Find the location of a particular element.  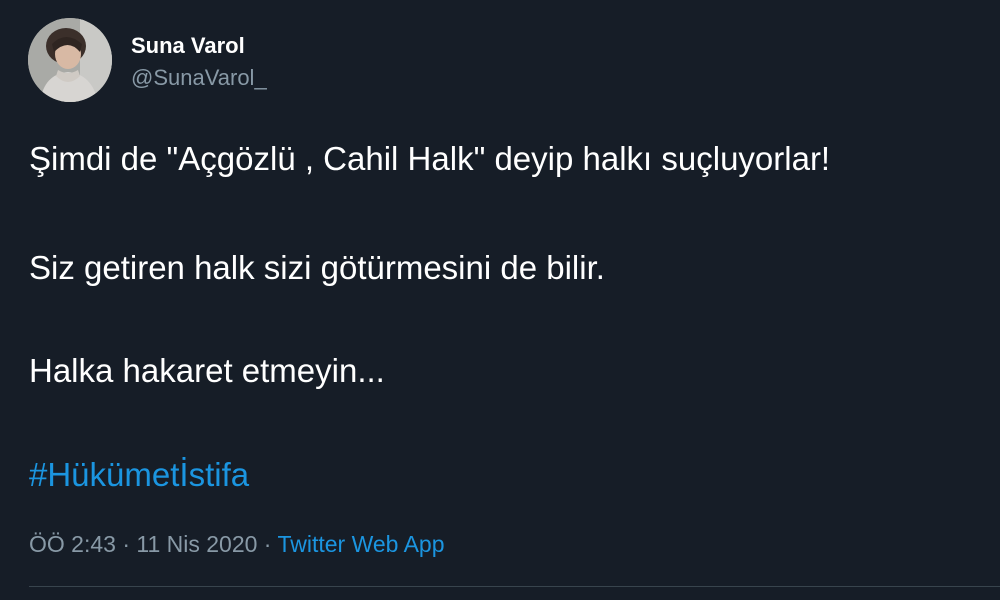

display-name: Suna Varol is located at coordinates (199, 46).